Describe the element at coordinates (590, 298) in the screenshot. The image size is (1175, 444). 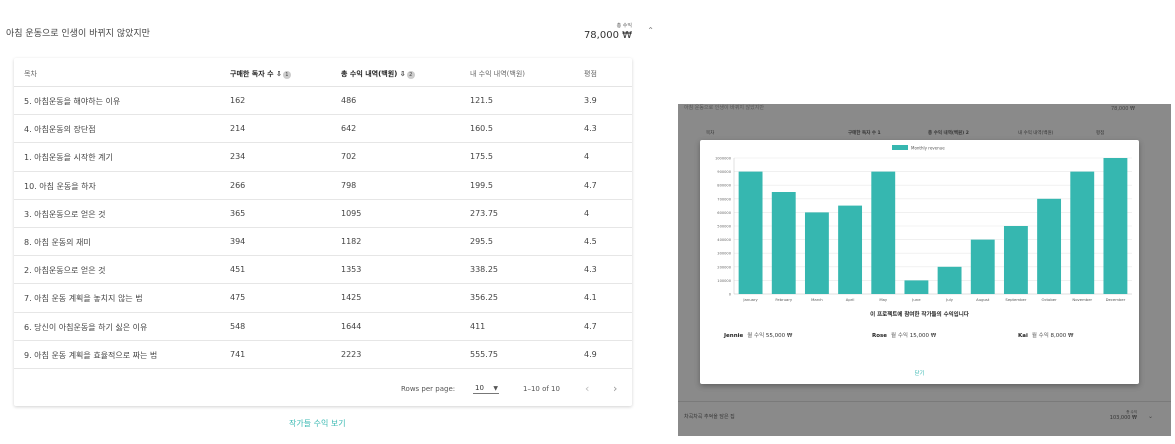
I see `cell-rating: 4.1` at that location.